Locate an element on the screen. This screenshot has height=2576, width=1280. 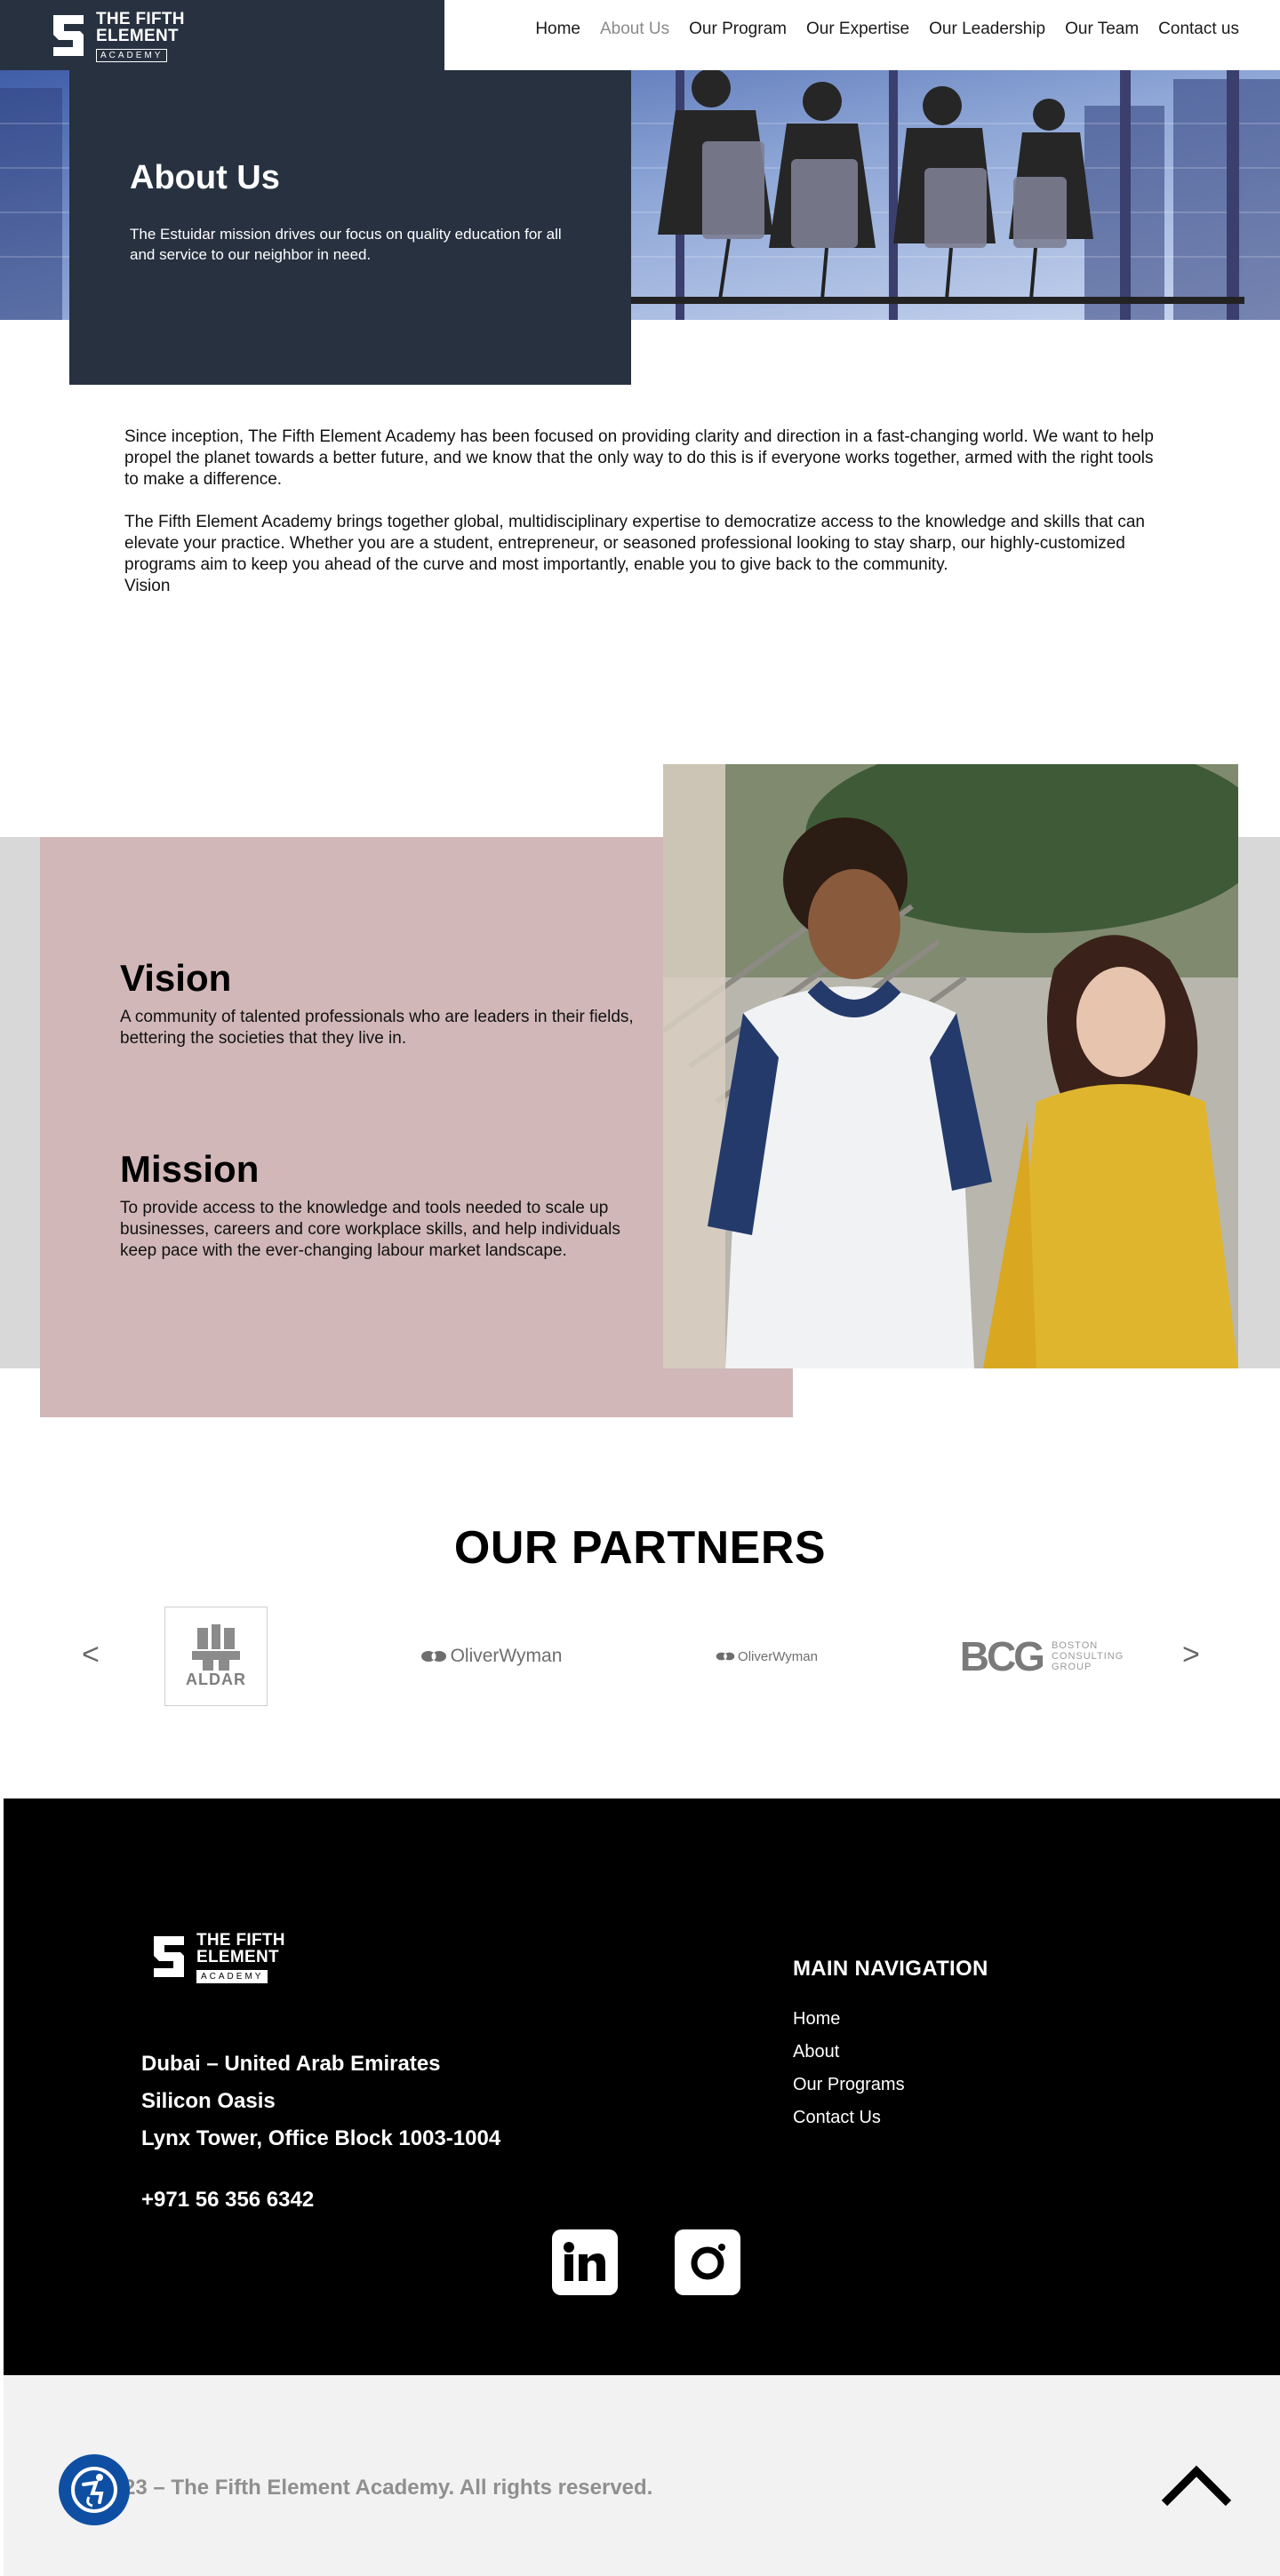
footer-nav-title: MAIN NAVIGATION is located at coordinates (890, 1969).